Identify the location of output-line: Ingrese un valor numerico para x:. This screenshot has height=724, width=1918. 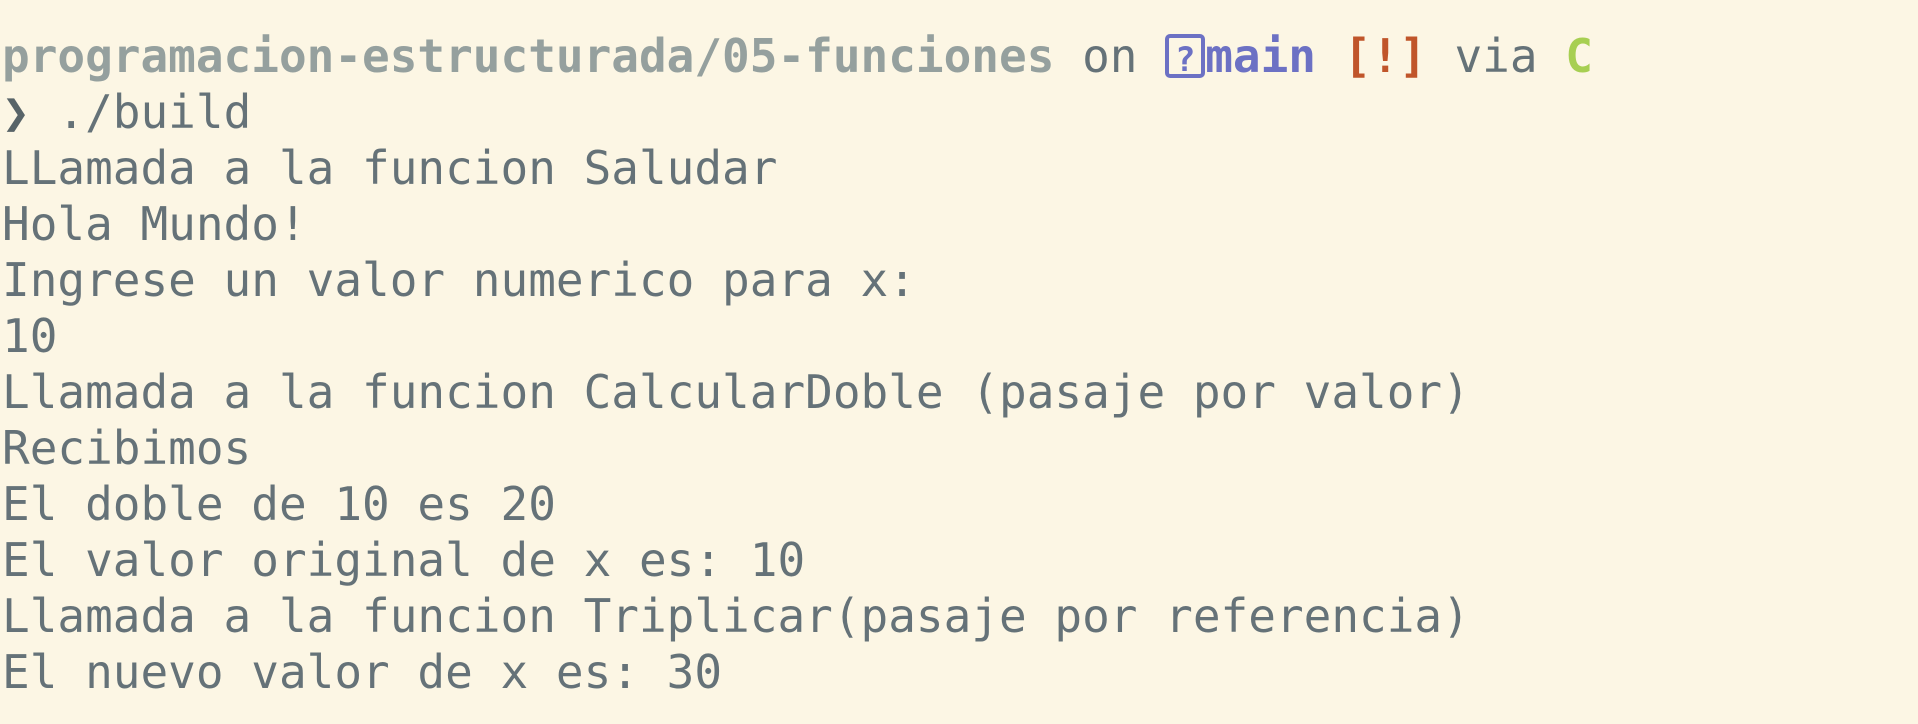
(459, 280).